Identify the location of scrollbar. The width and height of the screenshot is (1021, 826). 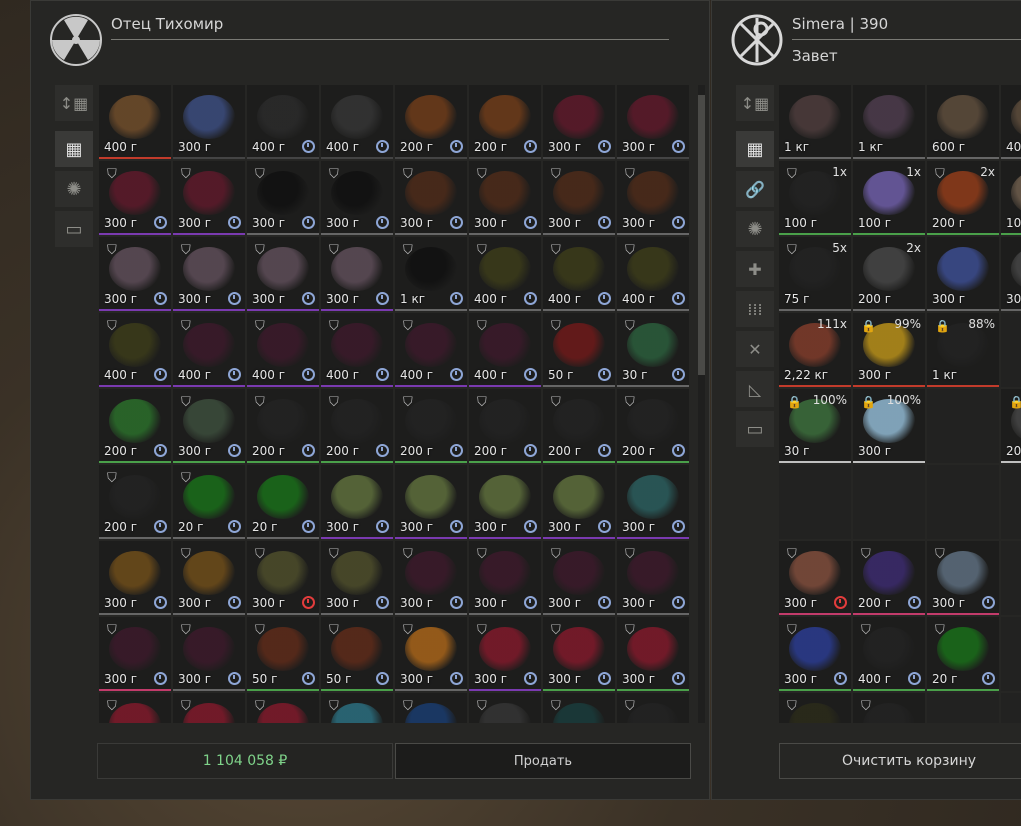
(701, 404).